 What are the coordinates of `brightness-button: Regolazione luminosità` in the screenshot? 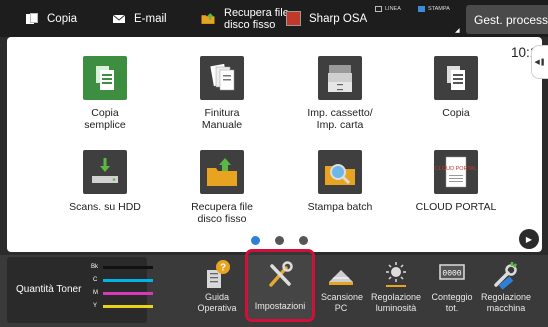 It's located at (396, 286).